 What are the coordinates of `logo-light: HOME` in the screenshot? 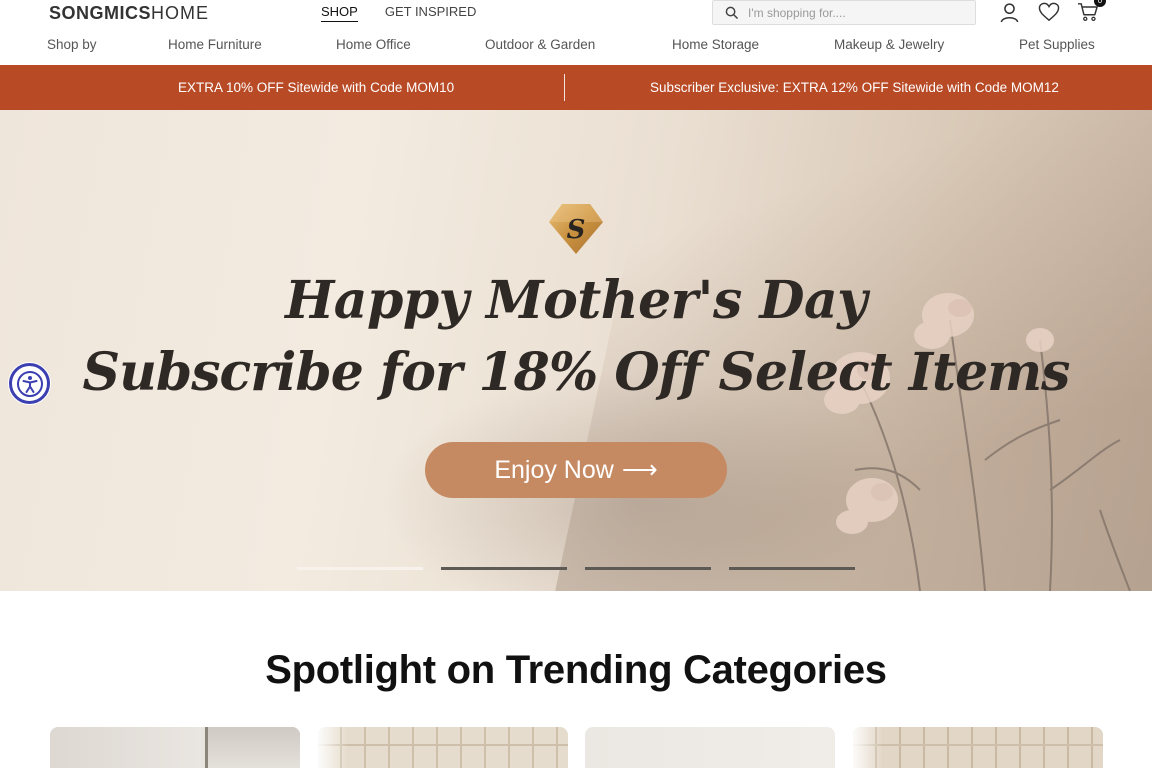 It's located at (180, 13).